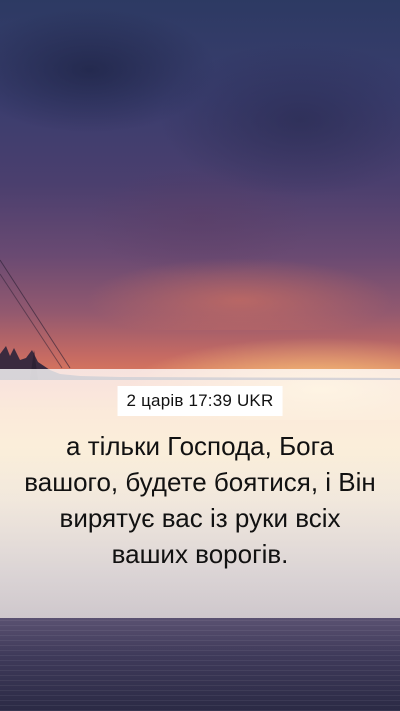 The width and height of the screenshot is (400, 711). What do you see at coordinates (200, 664) in the screenshot?
I see `lake-water` at bounding box center [200, 664].